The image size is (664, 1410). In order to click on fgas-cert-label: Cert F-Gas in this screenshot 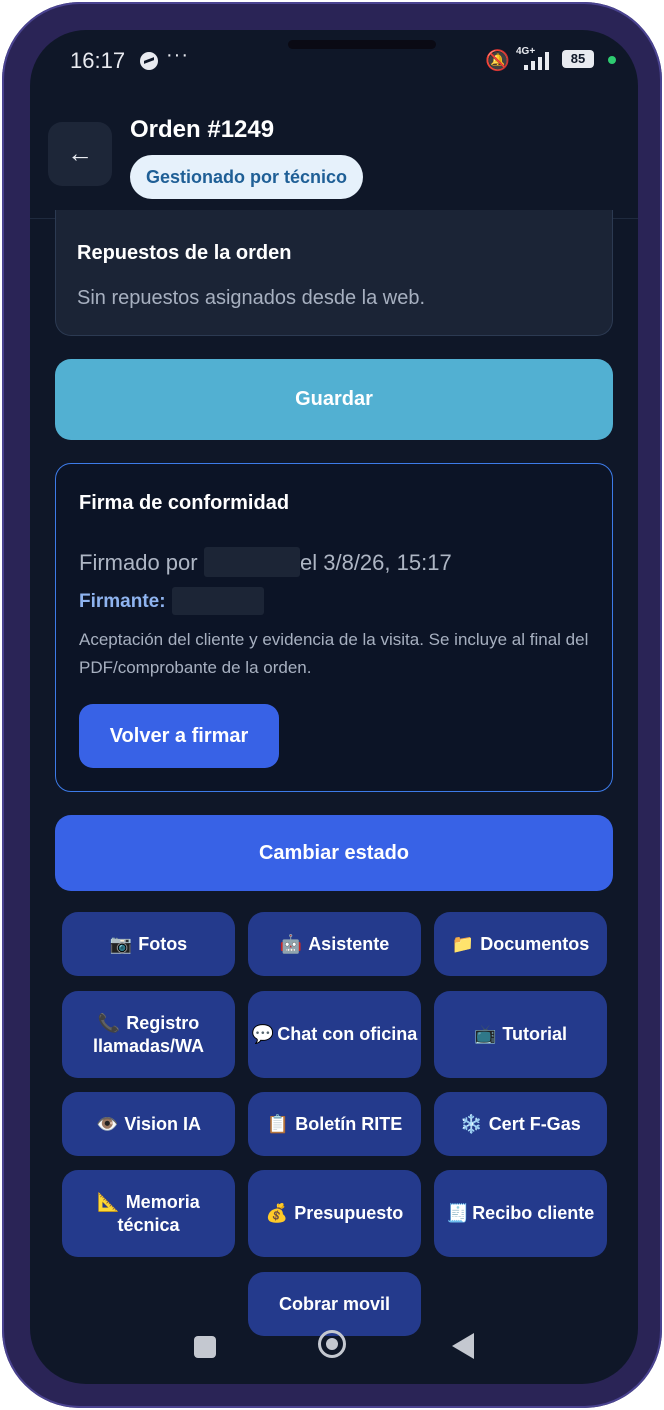, I will do `click(534, 1123)`.